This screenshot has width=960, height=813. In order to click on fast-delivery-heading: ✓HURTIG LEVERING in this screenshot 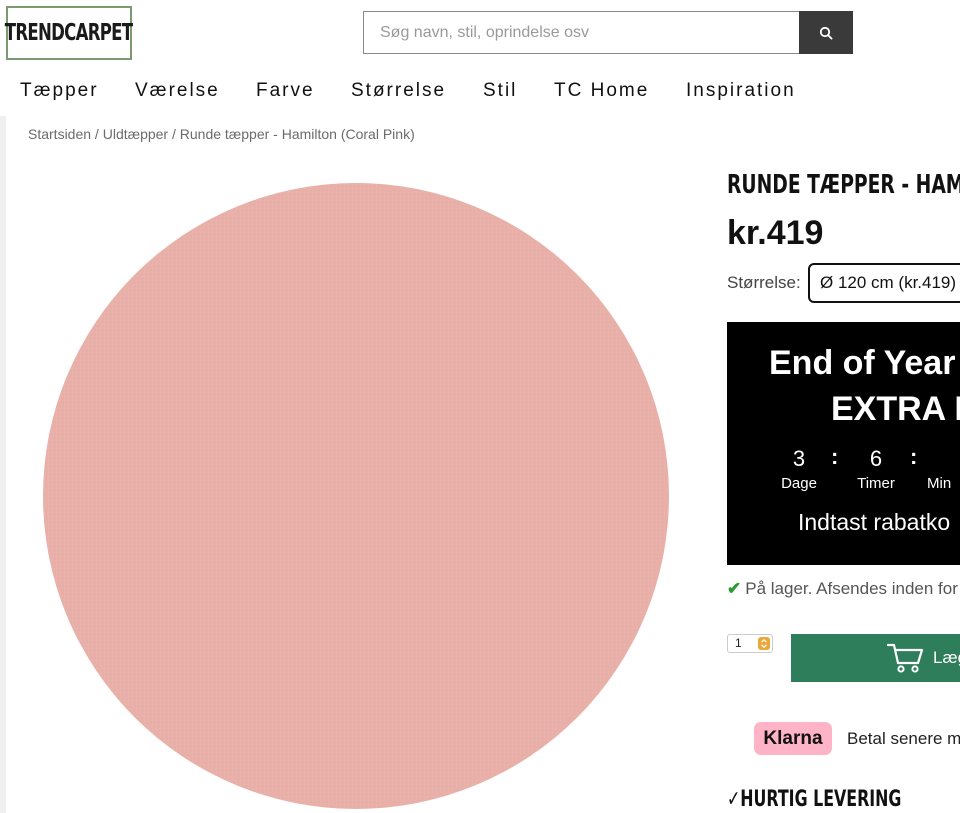, I will do `click(814, 799)`.